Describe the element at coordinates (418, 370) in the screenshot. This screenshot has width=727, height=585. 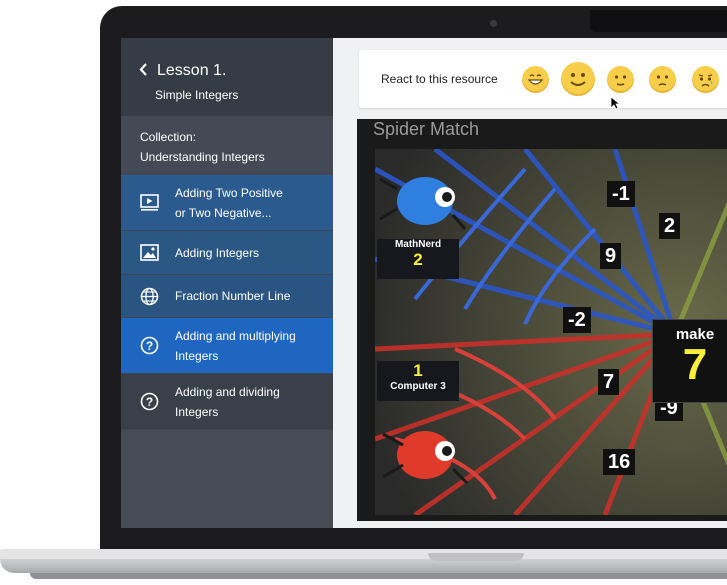
I see `computer-score: 1` at that location.